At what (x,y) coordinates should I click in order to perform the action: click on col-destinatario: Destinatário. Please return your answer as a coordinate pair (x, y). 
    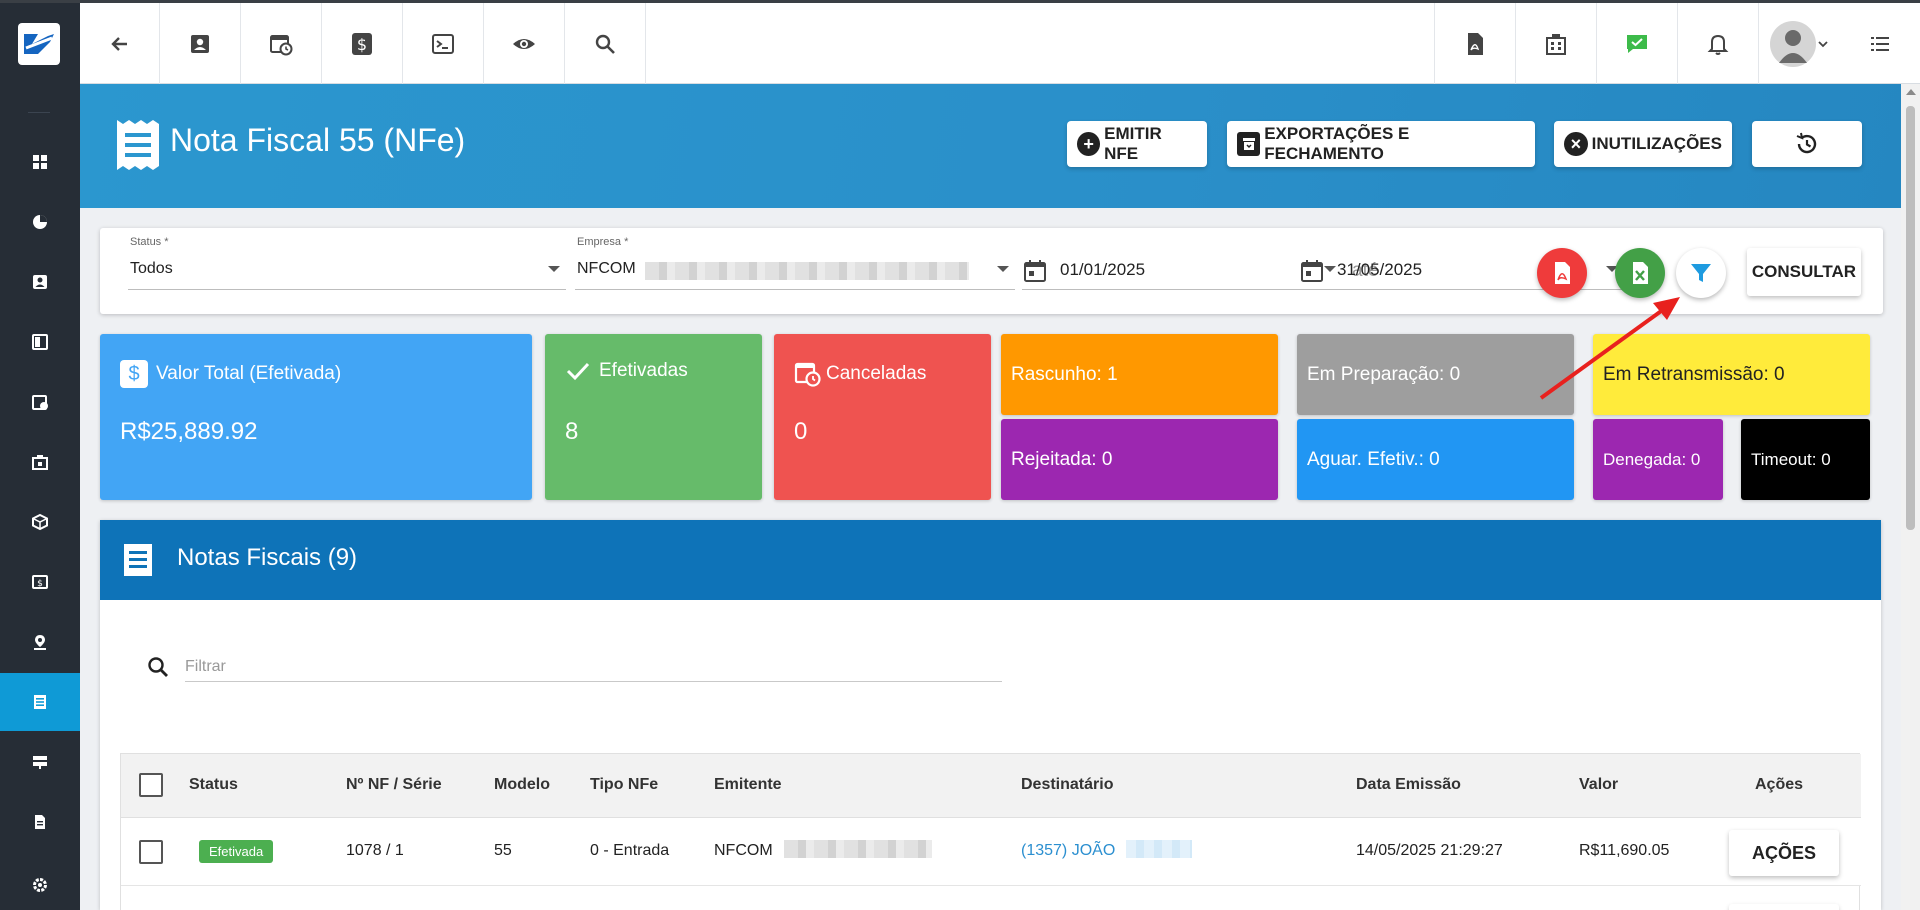
    Looking at the image, I should click on (1067, 785).